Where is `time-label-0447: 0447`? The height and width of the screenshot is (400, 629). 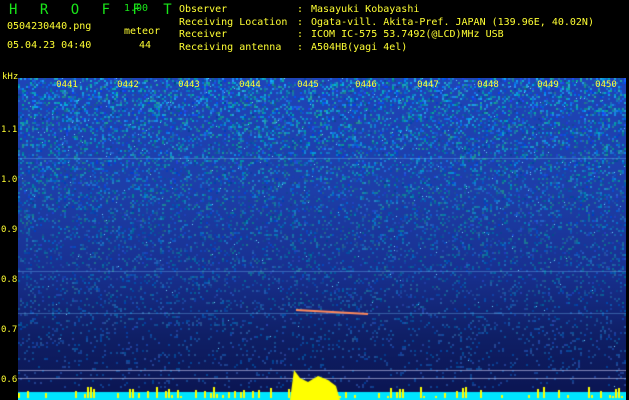
time-label-0447: 0447 is located at coordinates (428, 85).